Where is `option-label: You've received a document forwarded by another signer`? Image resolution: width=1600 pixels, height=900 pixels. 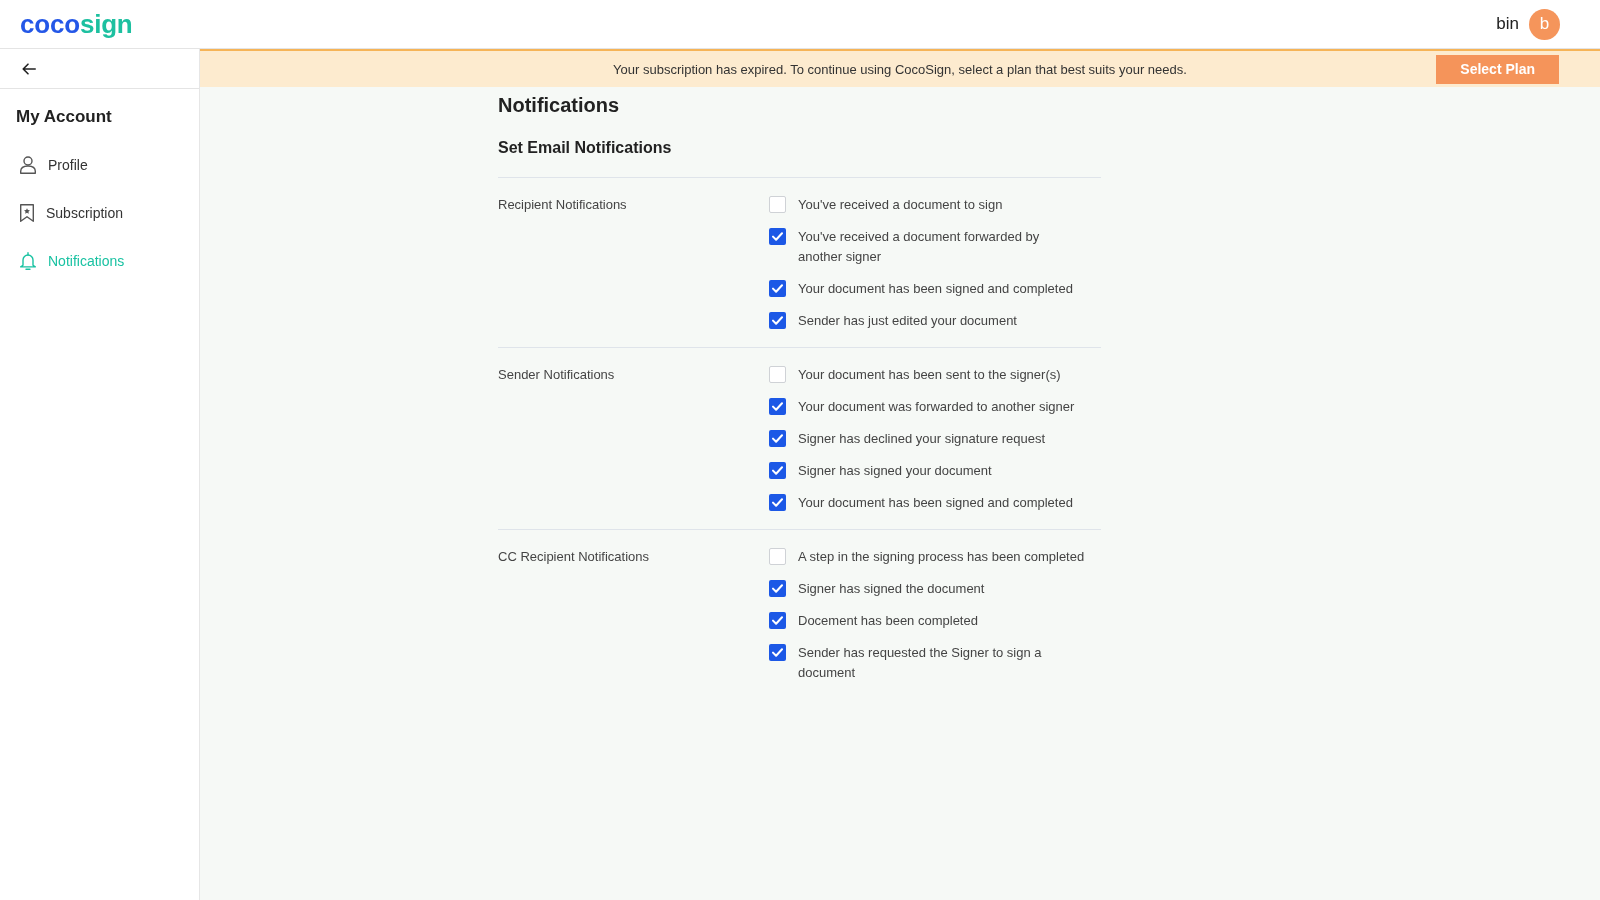
option-label: You've received a document forwarded by another signer is located at coordinates (919, 247).